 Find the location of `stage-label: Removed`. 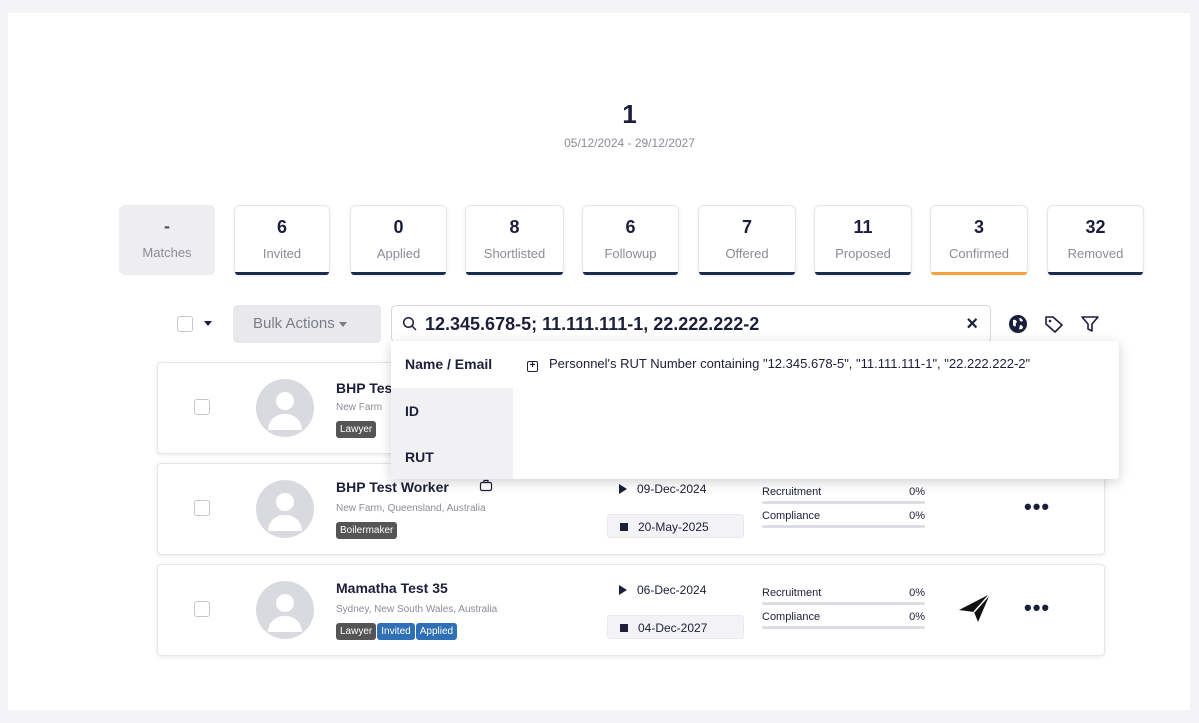

stage-label: Removed is located at coordinates (1095, 253).